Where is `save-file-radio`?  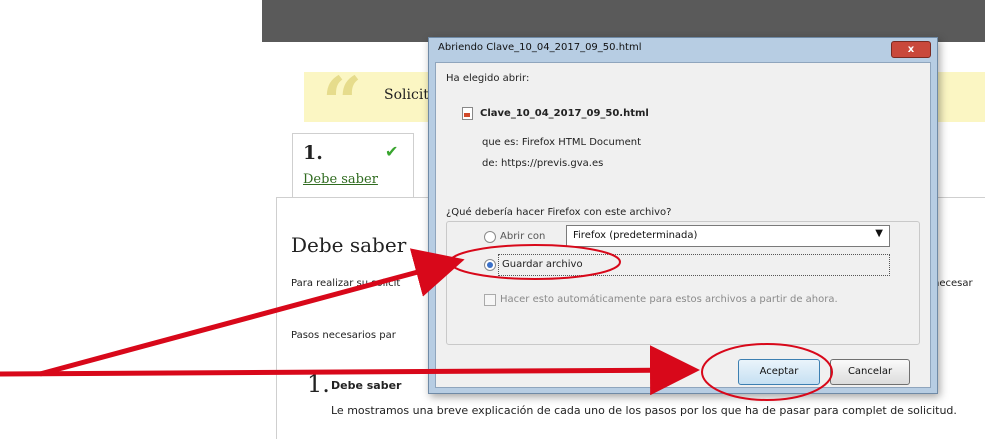
save-file-radio is located at coordinates (490, 265).